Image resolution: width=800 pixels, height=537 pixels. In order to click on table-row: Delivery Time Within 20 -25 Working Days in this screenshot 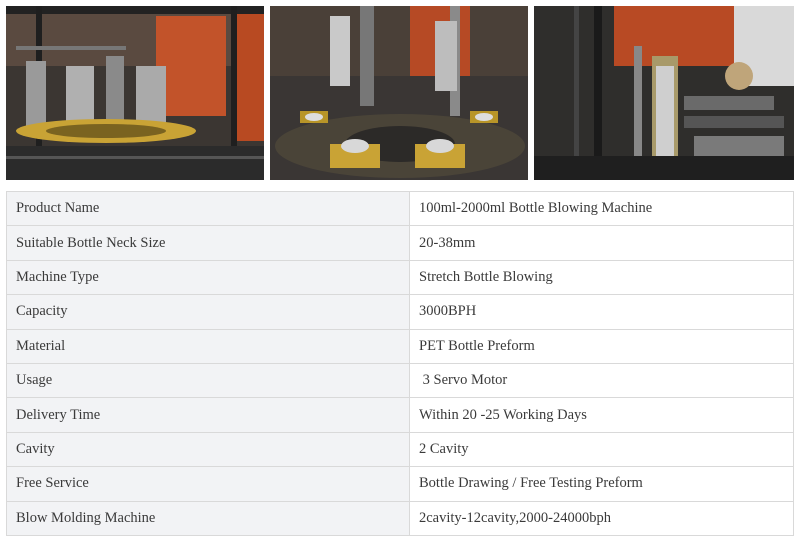, I will do `click(400, 415)`.